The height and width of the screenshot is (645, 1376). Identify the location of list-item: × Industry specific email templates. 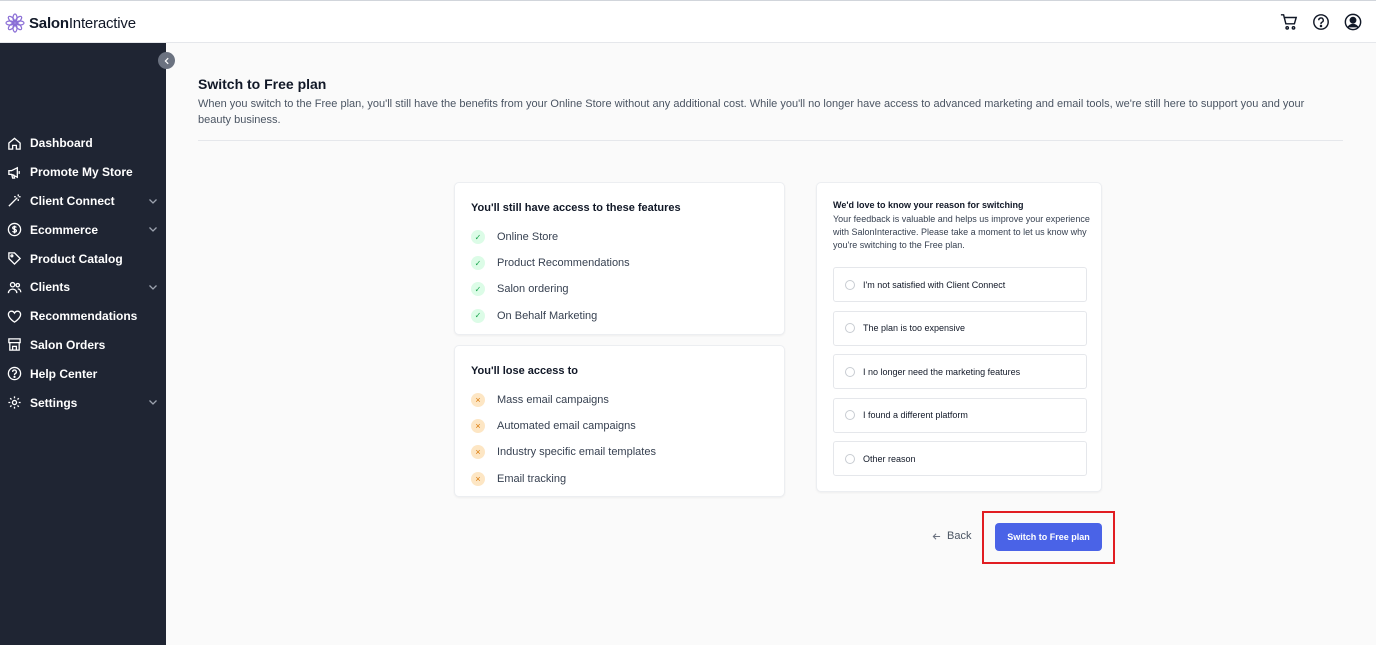
(563, 452).